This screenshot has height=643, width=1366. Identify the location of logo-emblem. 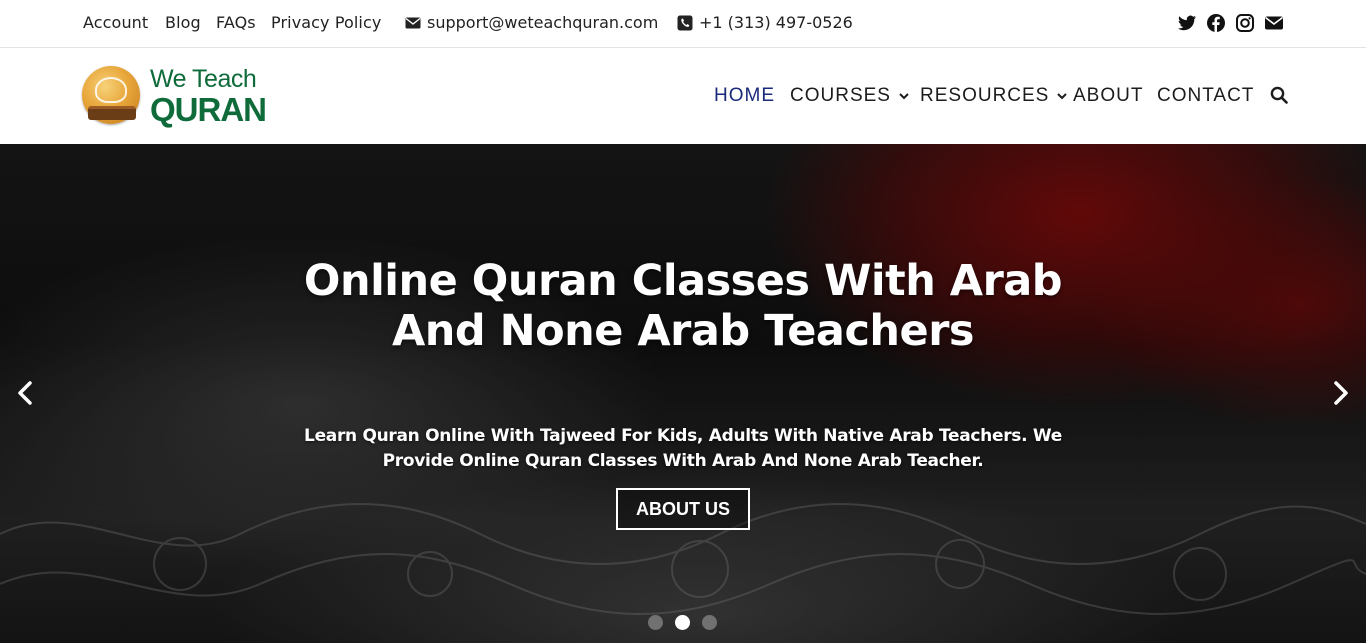
(111, 95).